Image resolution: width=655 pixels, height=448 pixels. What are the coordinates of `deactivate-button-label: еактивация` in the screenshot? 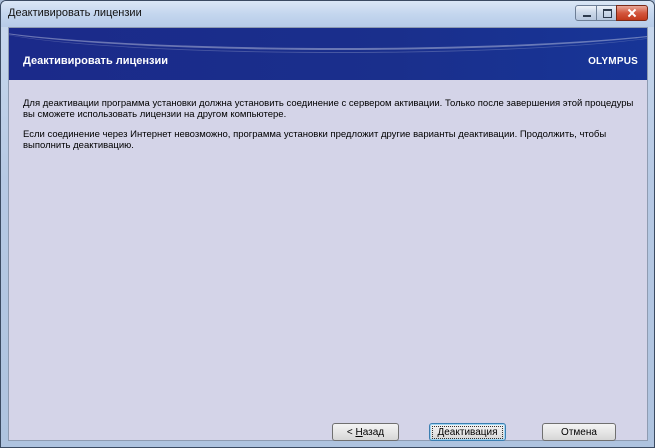 It's located at (471, 432).